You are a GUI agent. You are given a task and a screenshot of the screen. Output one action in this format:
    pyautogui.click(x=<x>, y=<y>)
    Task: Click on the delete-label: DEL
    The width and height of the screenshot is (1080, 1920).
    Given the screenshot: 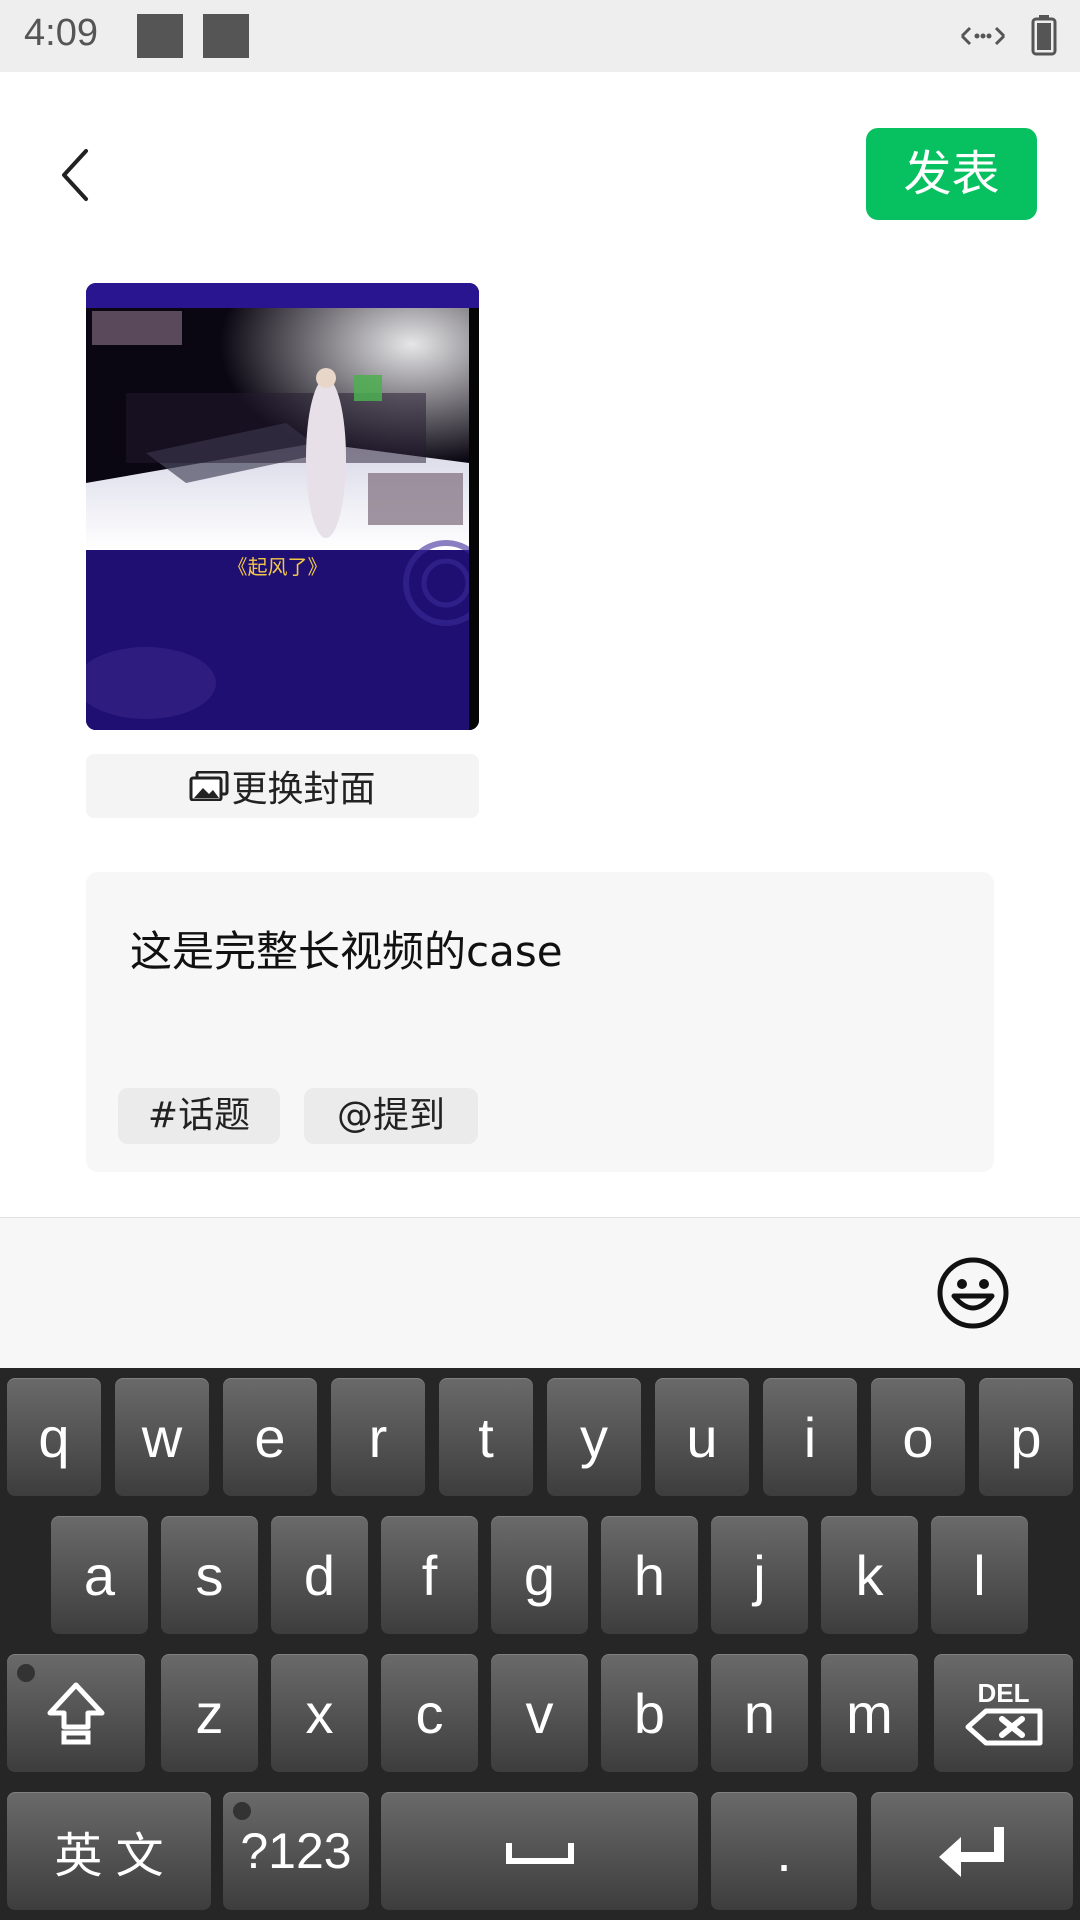 What is the action you would take?
    pyautogui.click(x=1003, y=1693)
    